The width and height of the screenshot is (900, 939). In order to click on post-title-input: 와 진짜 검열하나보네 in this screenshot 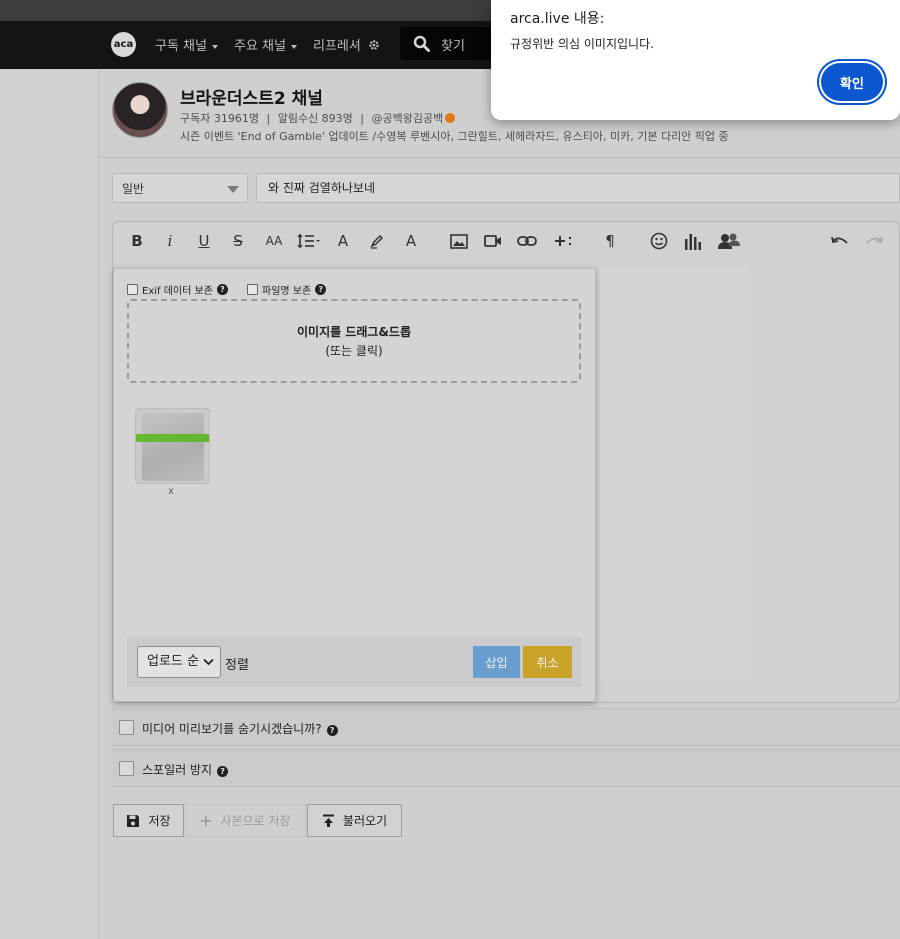, I will do `click(578, 188)`.